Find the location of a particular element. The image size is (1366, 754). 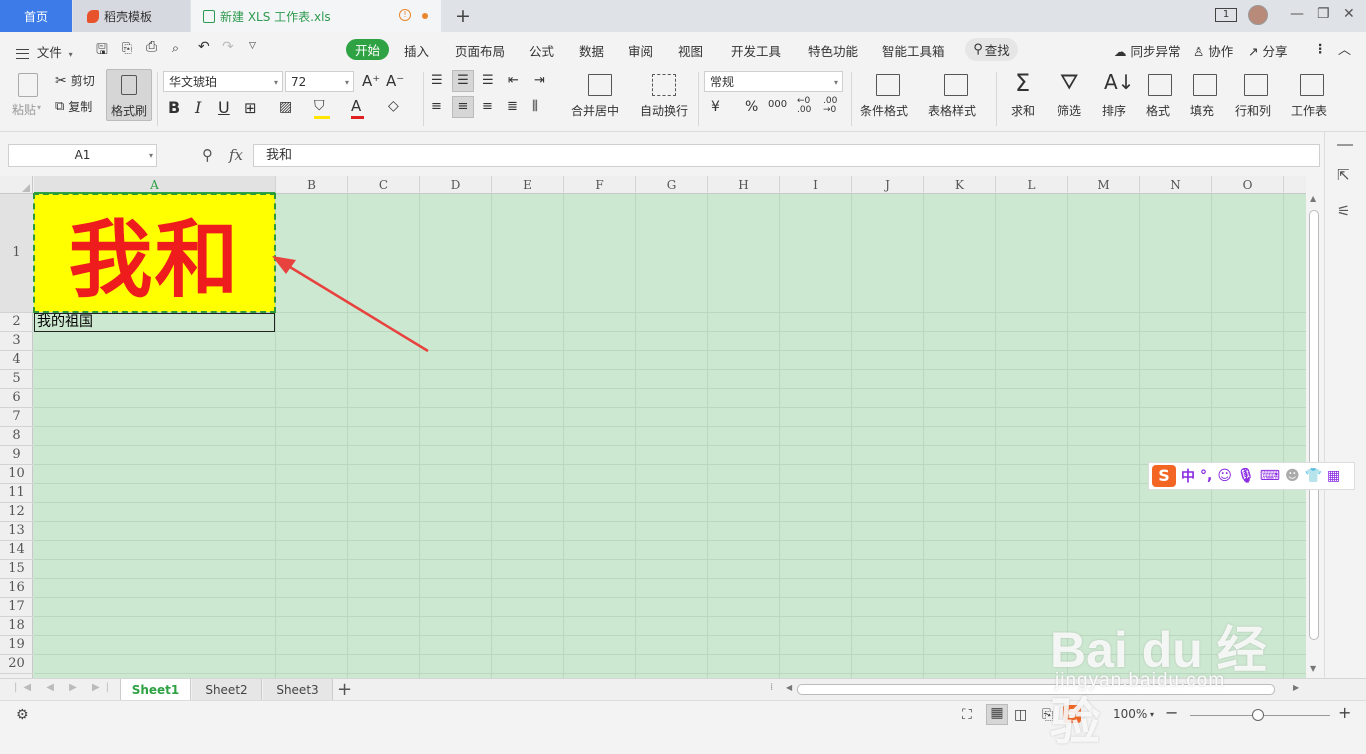

window-count-badge: 1 is located at coordinates (1226, 15).